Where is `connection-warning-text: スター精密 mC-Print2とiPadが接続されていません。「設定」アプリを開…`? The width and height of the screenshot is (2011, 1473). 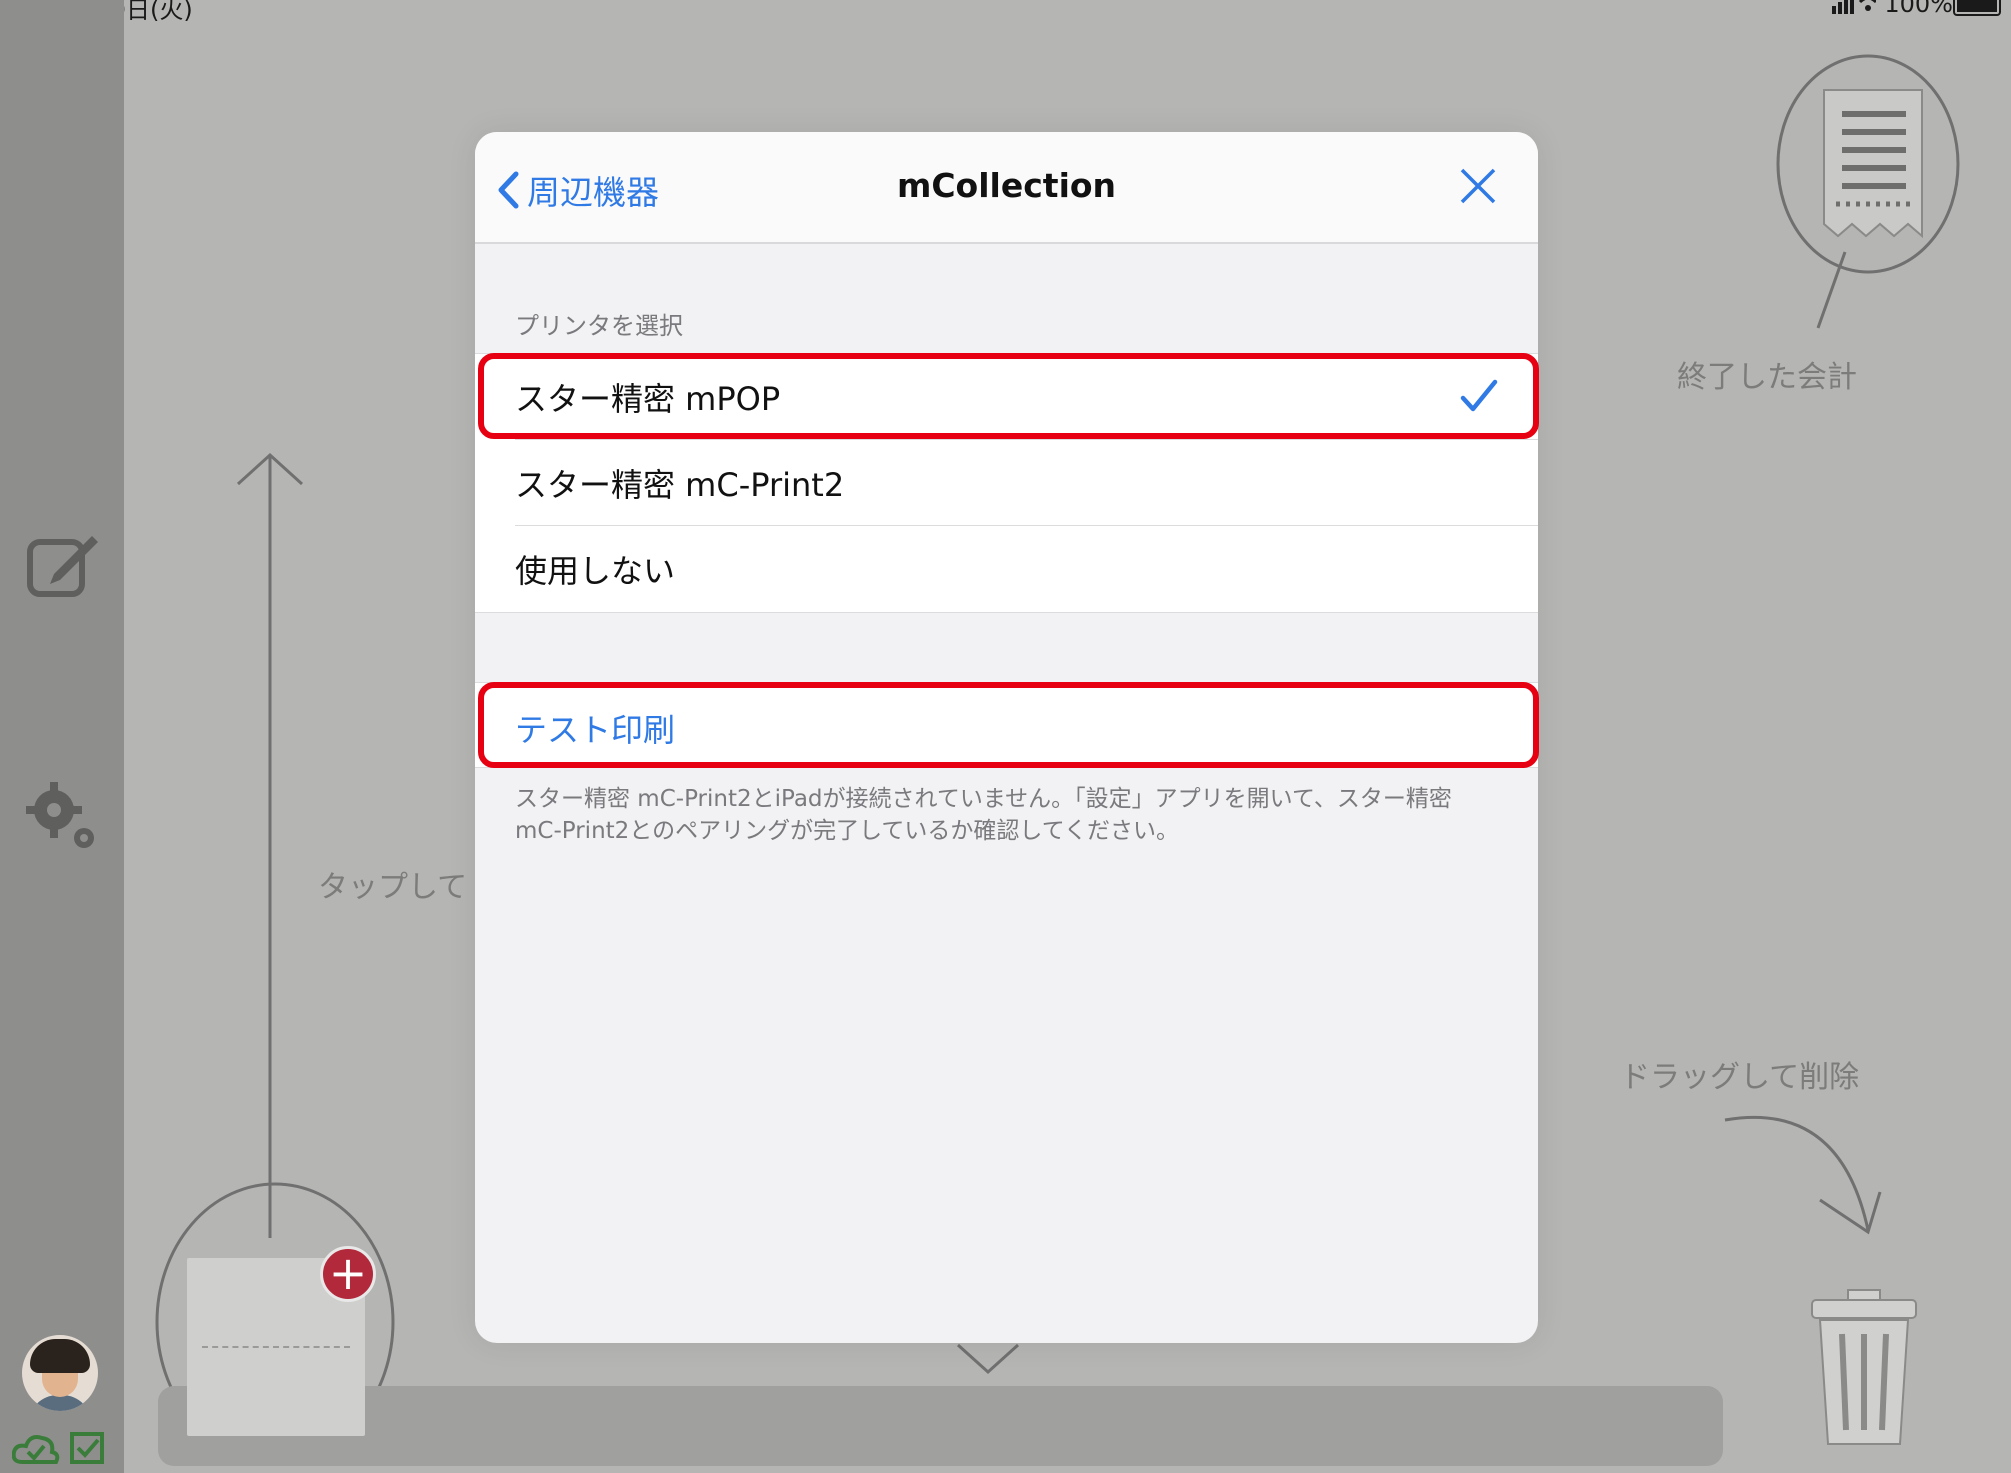
connection-warning-text: スター精密 mC-Print2とiPadが接続されていません。「設定」アプリを開… is located at coordinates (983, 815).